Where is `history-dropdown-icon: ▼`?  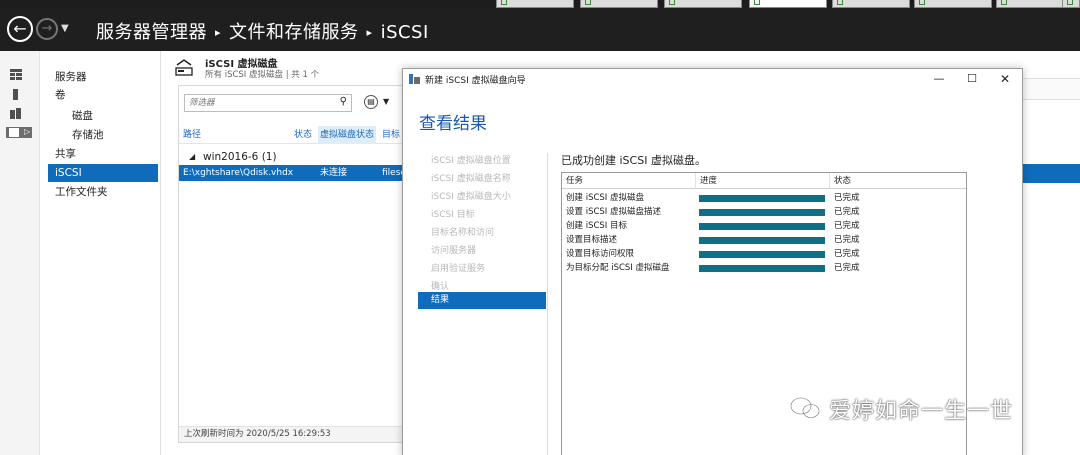
history-dropdown-icon: ▼ is located at coordinates (65, 28).